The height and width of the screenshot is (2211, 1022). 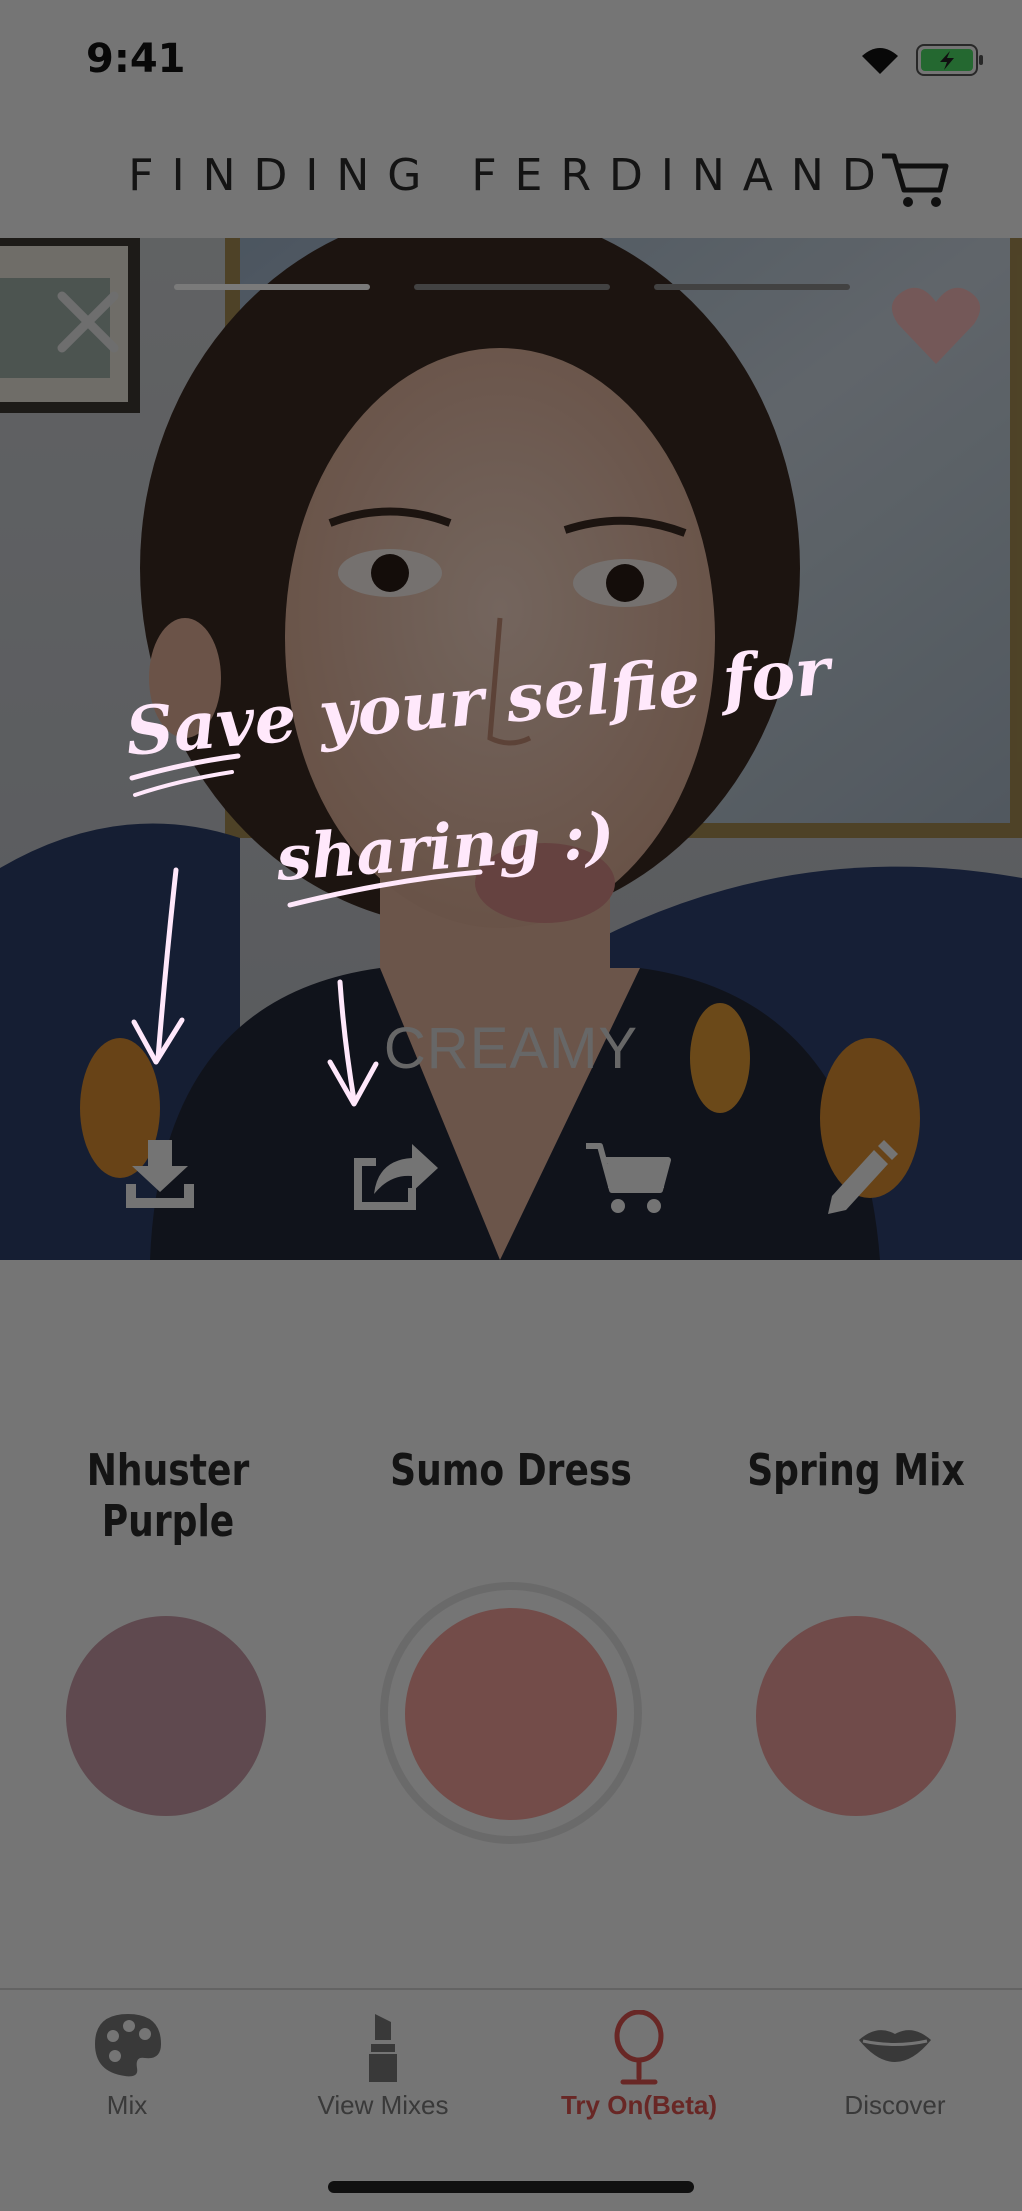 What do you see at coordinates (445, 847) in the screenshot?
I see `tutorial-line2: sharing :)` at bounding box center [445, 847].